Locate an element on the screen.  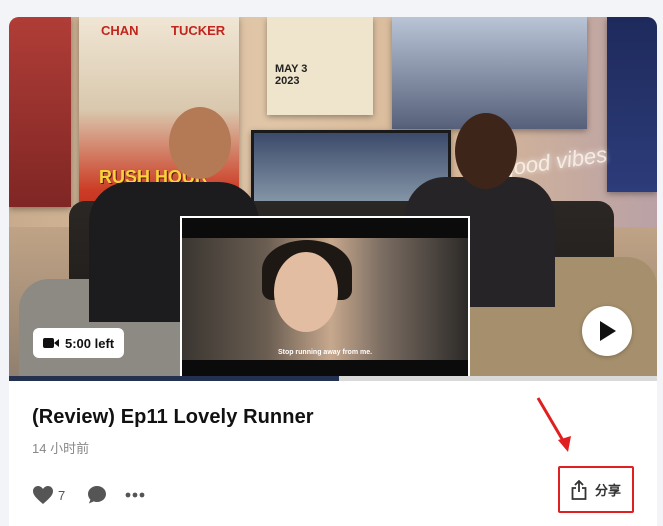
like-button: 7 is located at coordinates (48, 495).